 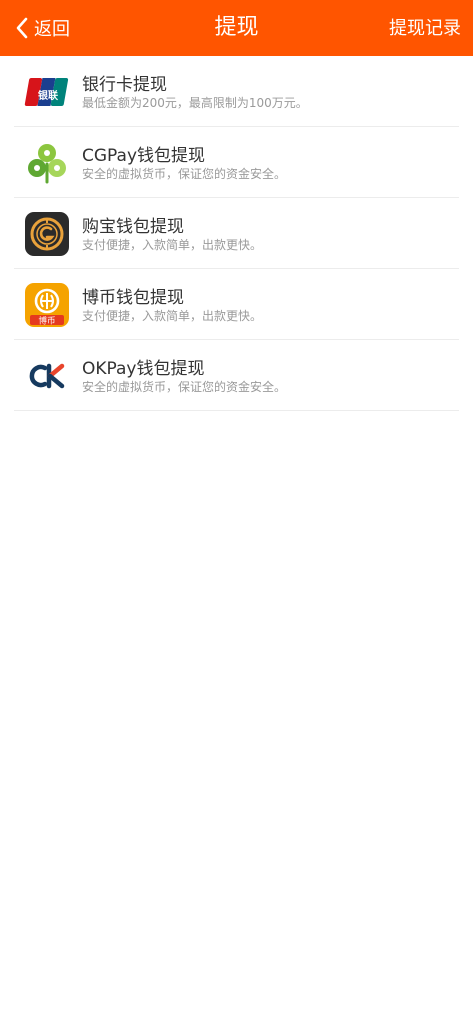 What do you see at coordinates (236, 375) in the screenshot?
I see `method-okpay: OKPay钱包提现 安全的虚拟货币，保证您的资金安全。` at bounding box center [236, 375].